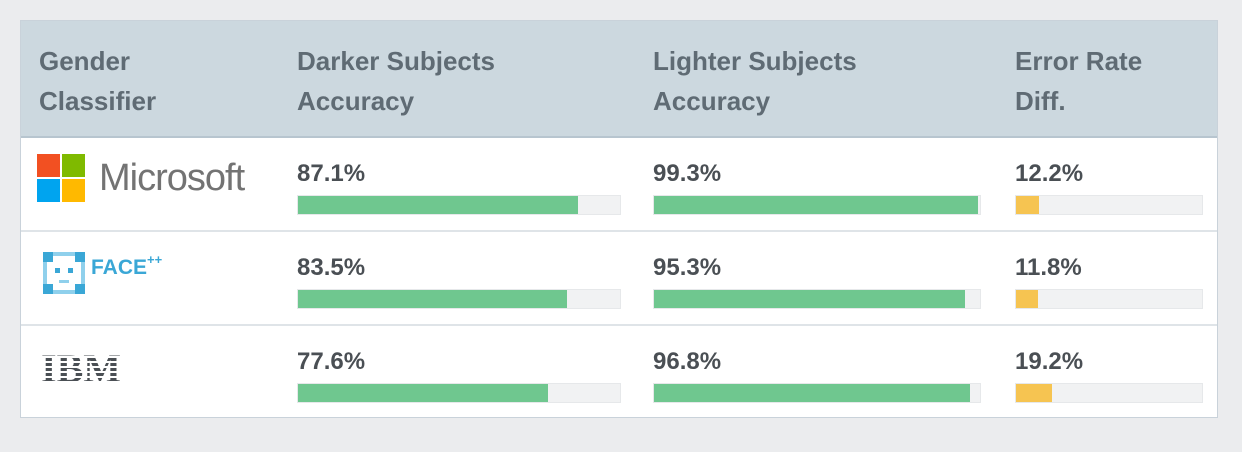 This screenshot has height=452, width=1242. What do you see at coordinates (61, 178) in the screenshot?
I see `microsoft-windows-icon` at bounding box center [61, 178].